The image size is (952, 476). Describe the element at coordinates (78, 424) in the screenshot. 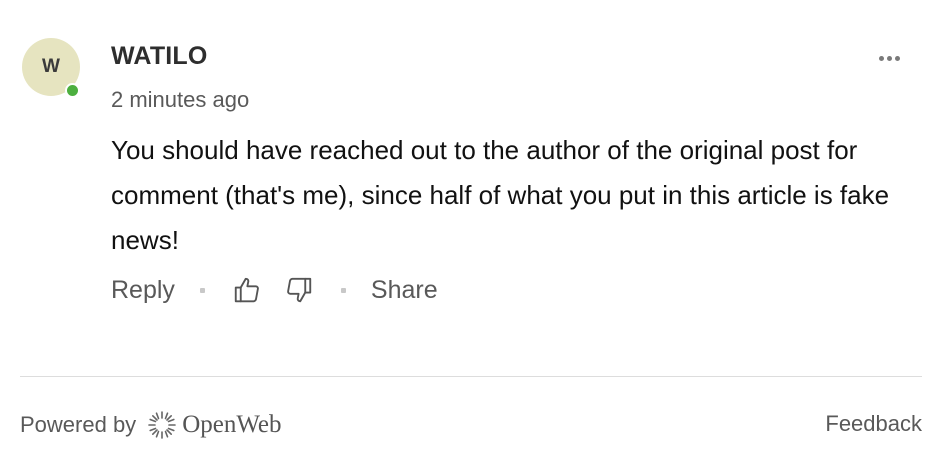

I see `powered-by-label: Powered by` at that location.